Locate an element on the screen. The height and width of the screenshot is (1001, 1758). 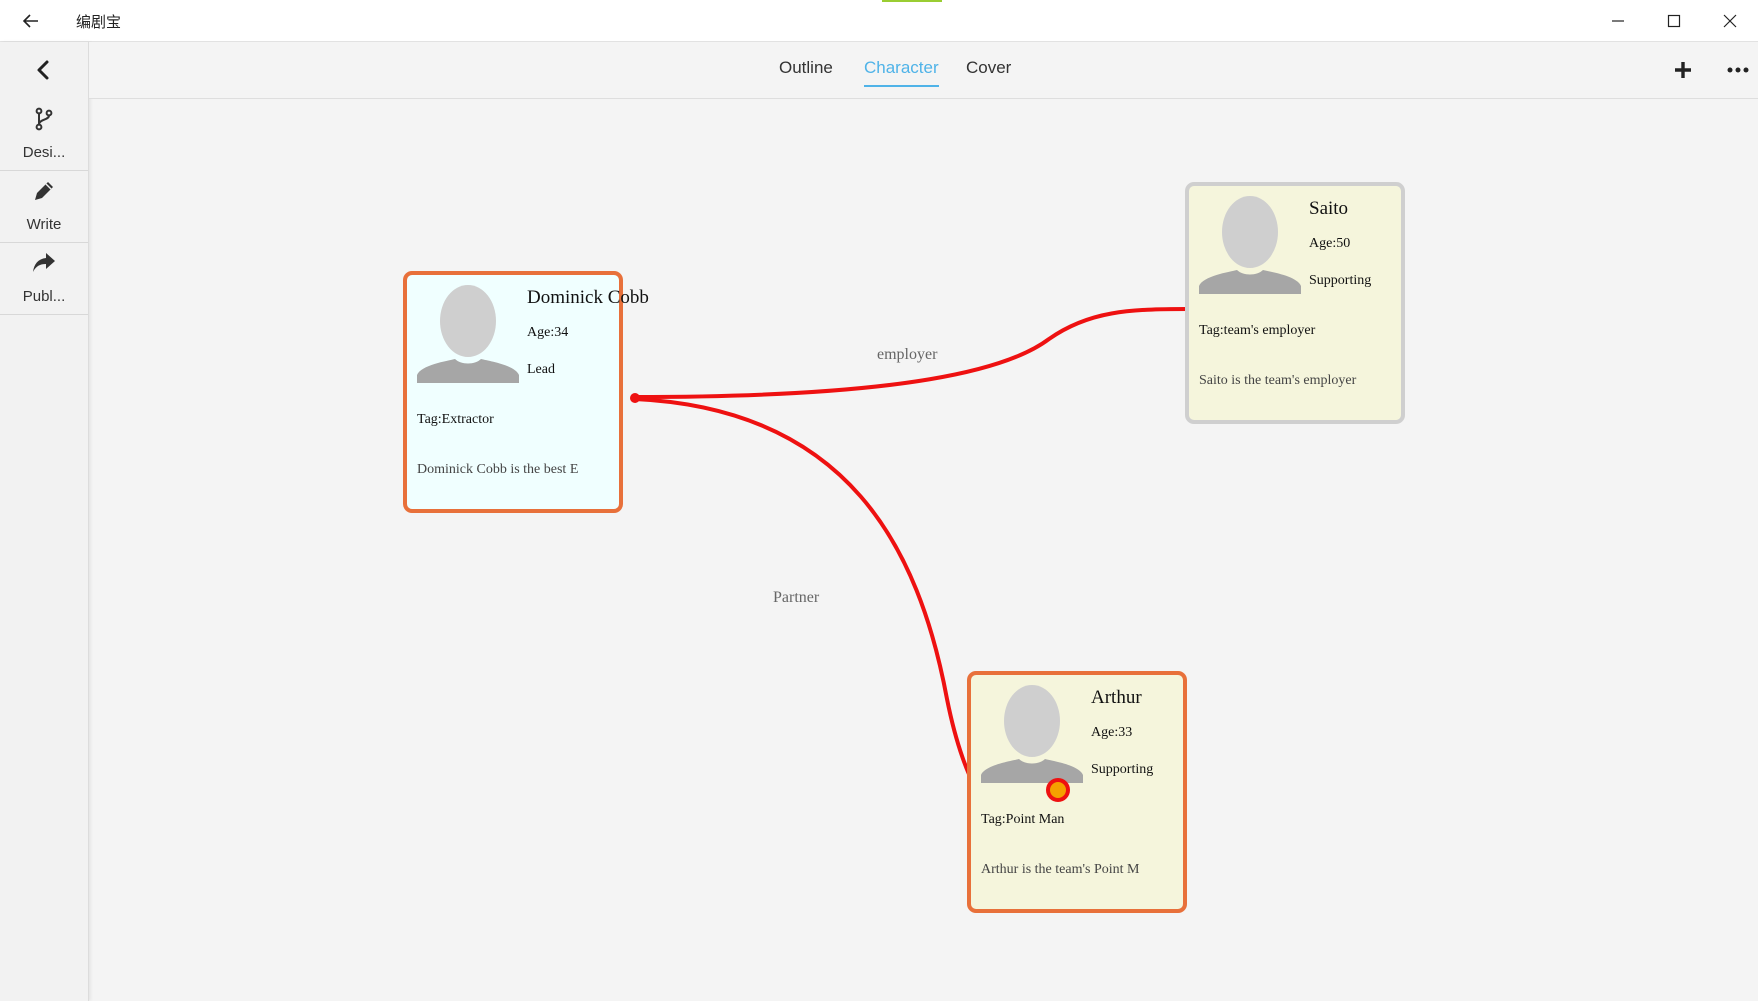
edge-anchor is located at coordinates (635, 398).